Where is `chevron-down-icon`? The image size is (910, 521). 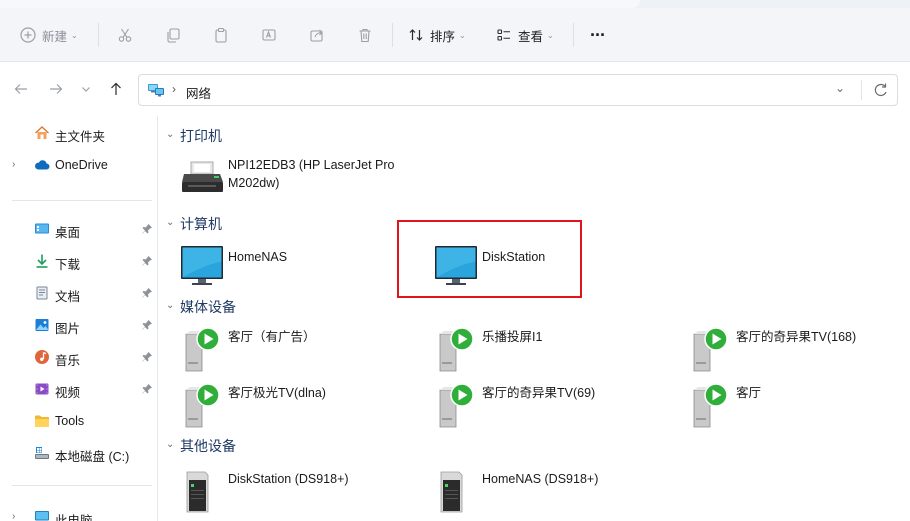 chevron-down-icon is located at coordinates (86, 89).